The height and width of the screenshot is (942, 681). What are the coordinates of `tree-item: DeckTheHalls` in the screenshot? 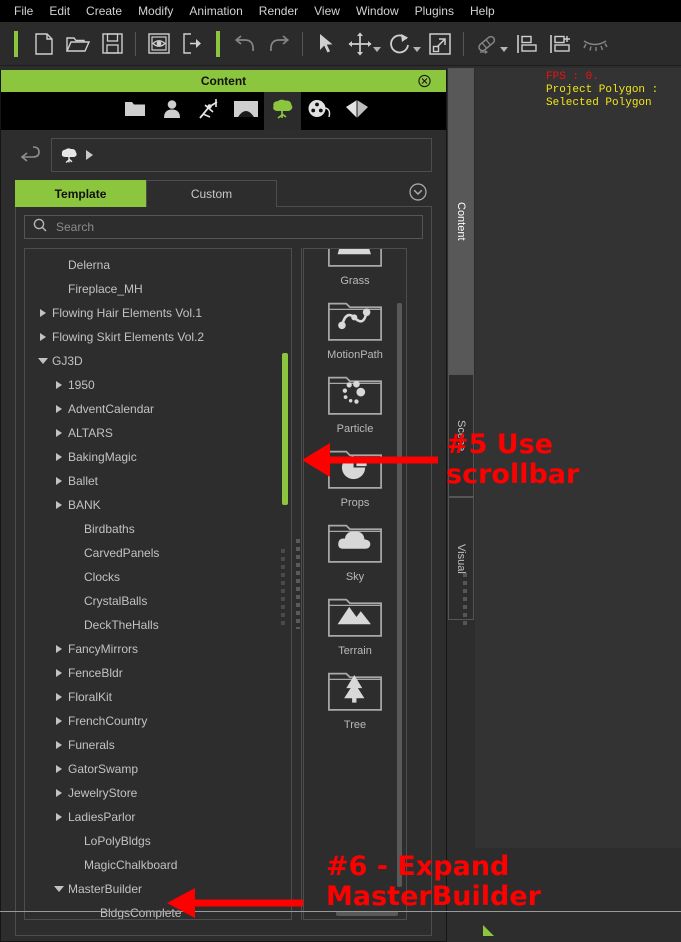 It's located at (158, 625).